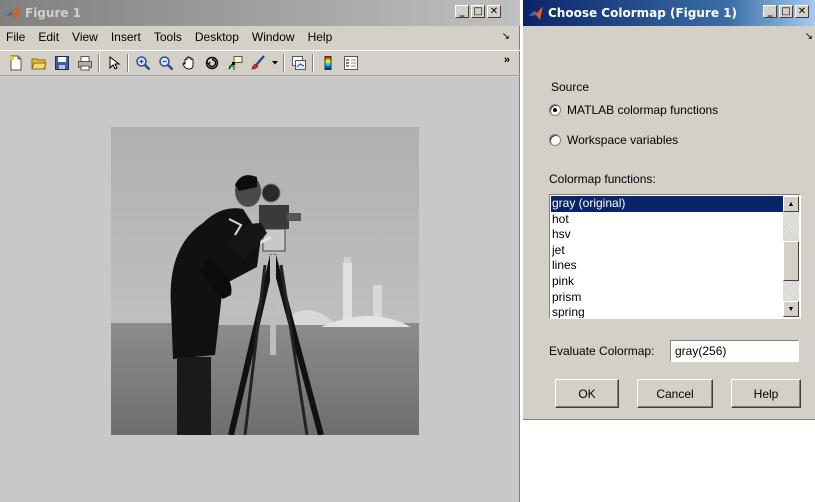  I want to click on dialog-titlebar: Choose Colormap (Figure 1) _ □ ✕, so click(669, 13).